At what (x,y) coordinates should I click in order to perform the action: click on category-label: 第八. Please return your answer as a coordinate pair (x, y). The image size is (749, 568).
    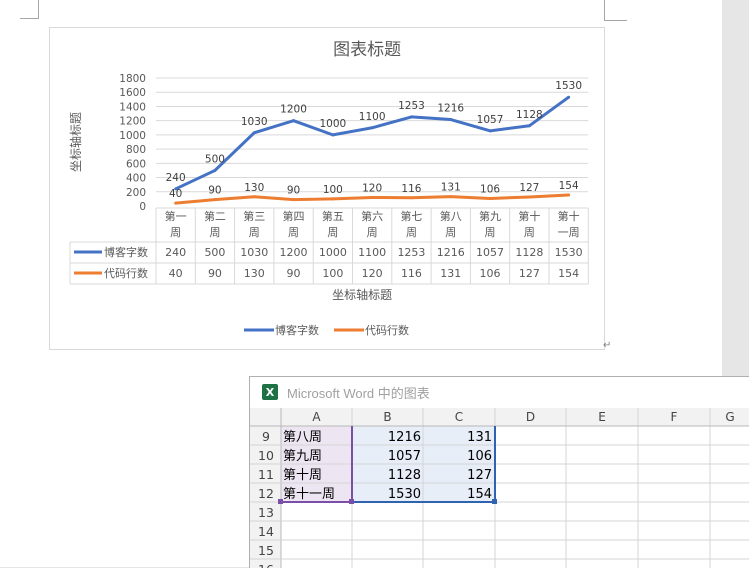
    Looking at the image, I should click on (451, 216).